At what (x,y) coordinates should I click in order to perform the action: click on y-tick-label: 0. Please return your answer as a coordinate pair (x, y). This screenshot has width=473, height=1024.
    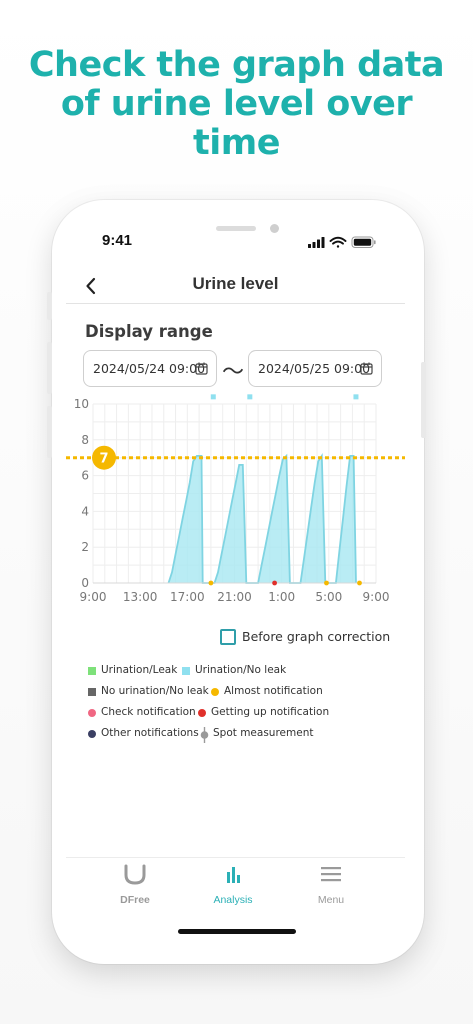
    Looking at the image, I should click on (85, 583).